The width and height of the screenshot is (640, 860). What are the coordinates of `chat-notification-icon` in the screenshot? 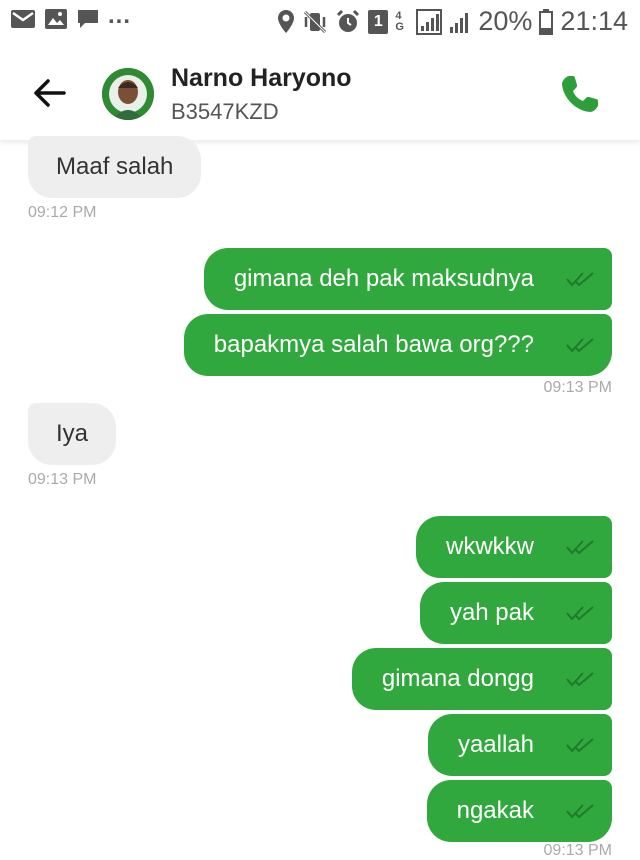 It's located at (88, 19).